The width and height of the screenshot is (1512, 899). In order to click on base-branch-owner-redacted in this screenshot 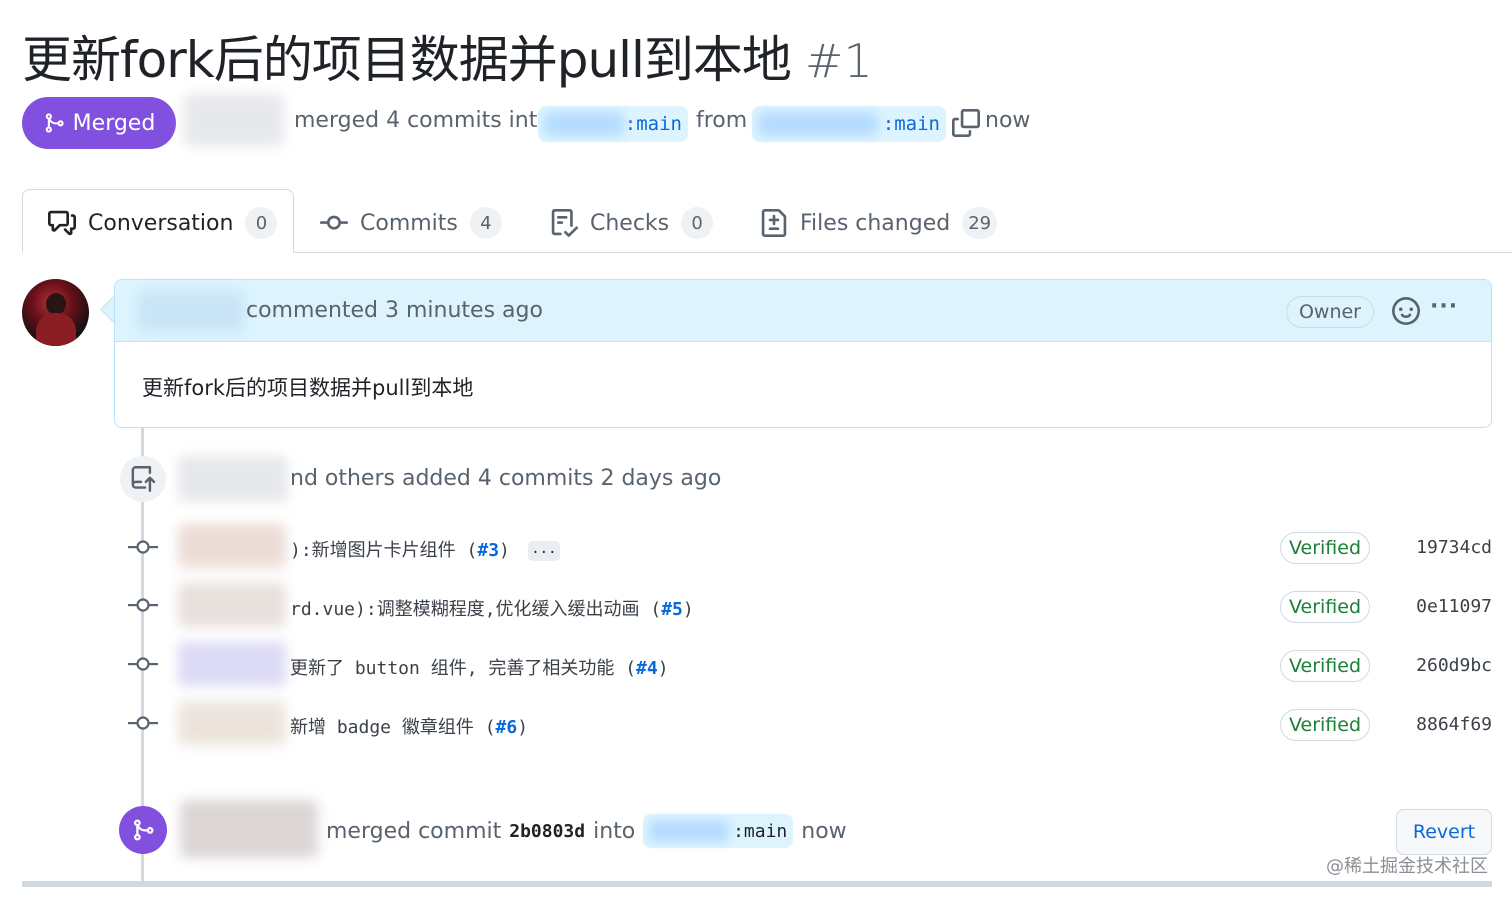, I will do `click(584, 124)`.